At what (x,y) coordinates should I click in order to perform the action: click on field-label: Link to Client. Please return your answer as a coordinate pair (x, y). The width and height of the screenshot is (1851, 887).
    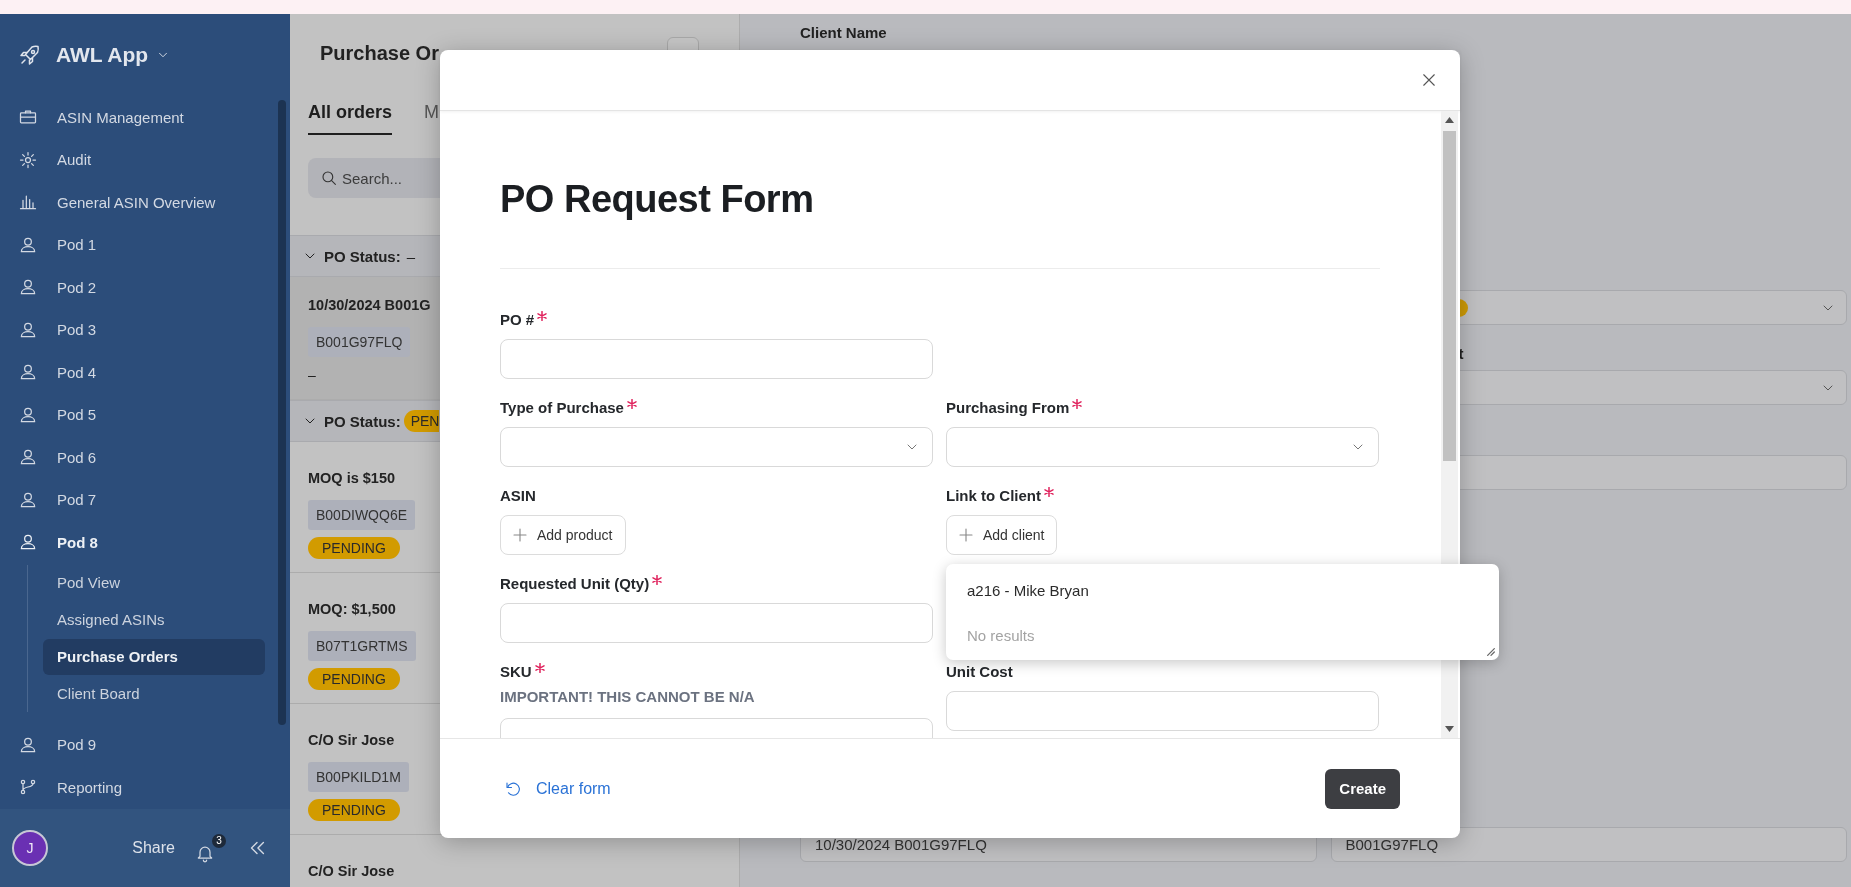
    Looking at the image, I should click on (993, 496).